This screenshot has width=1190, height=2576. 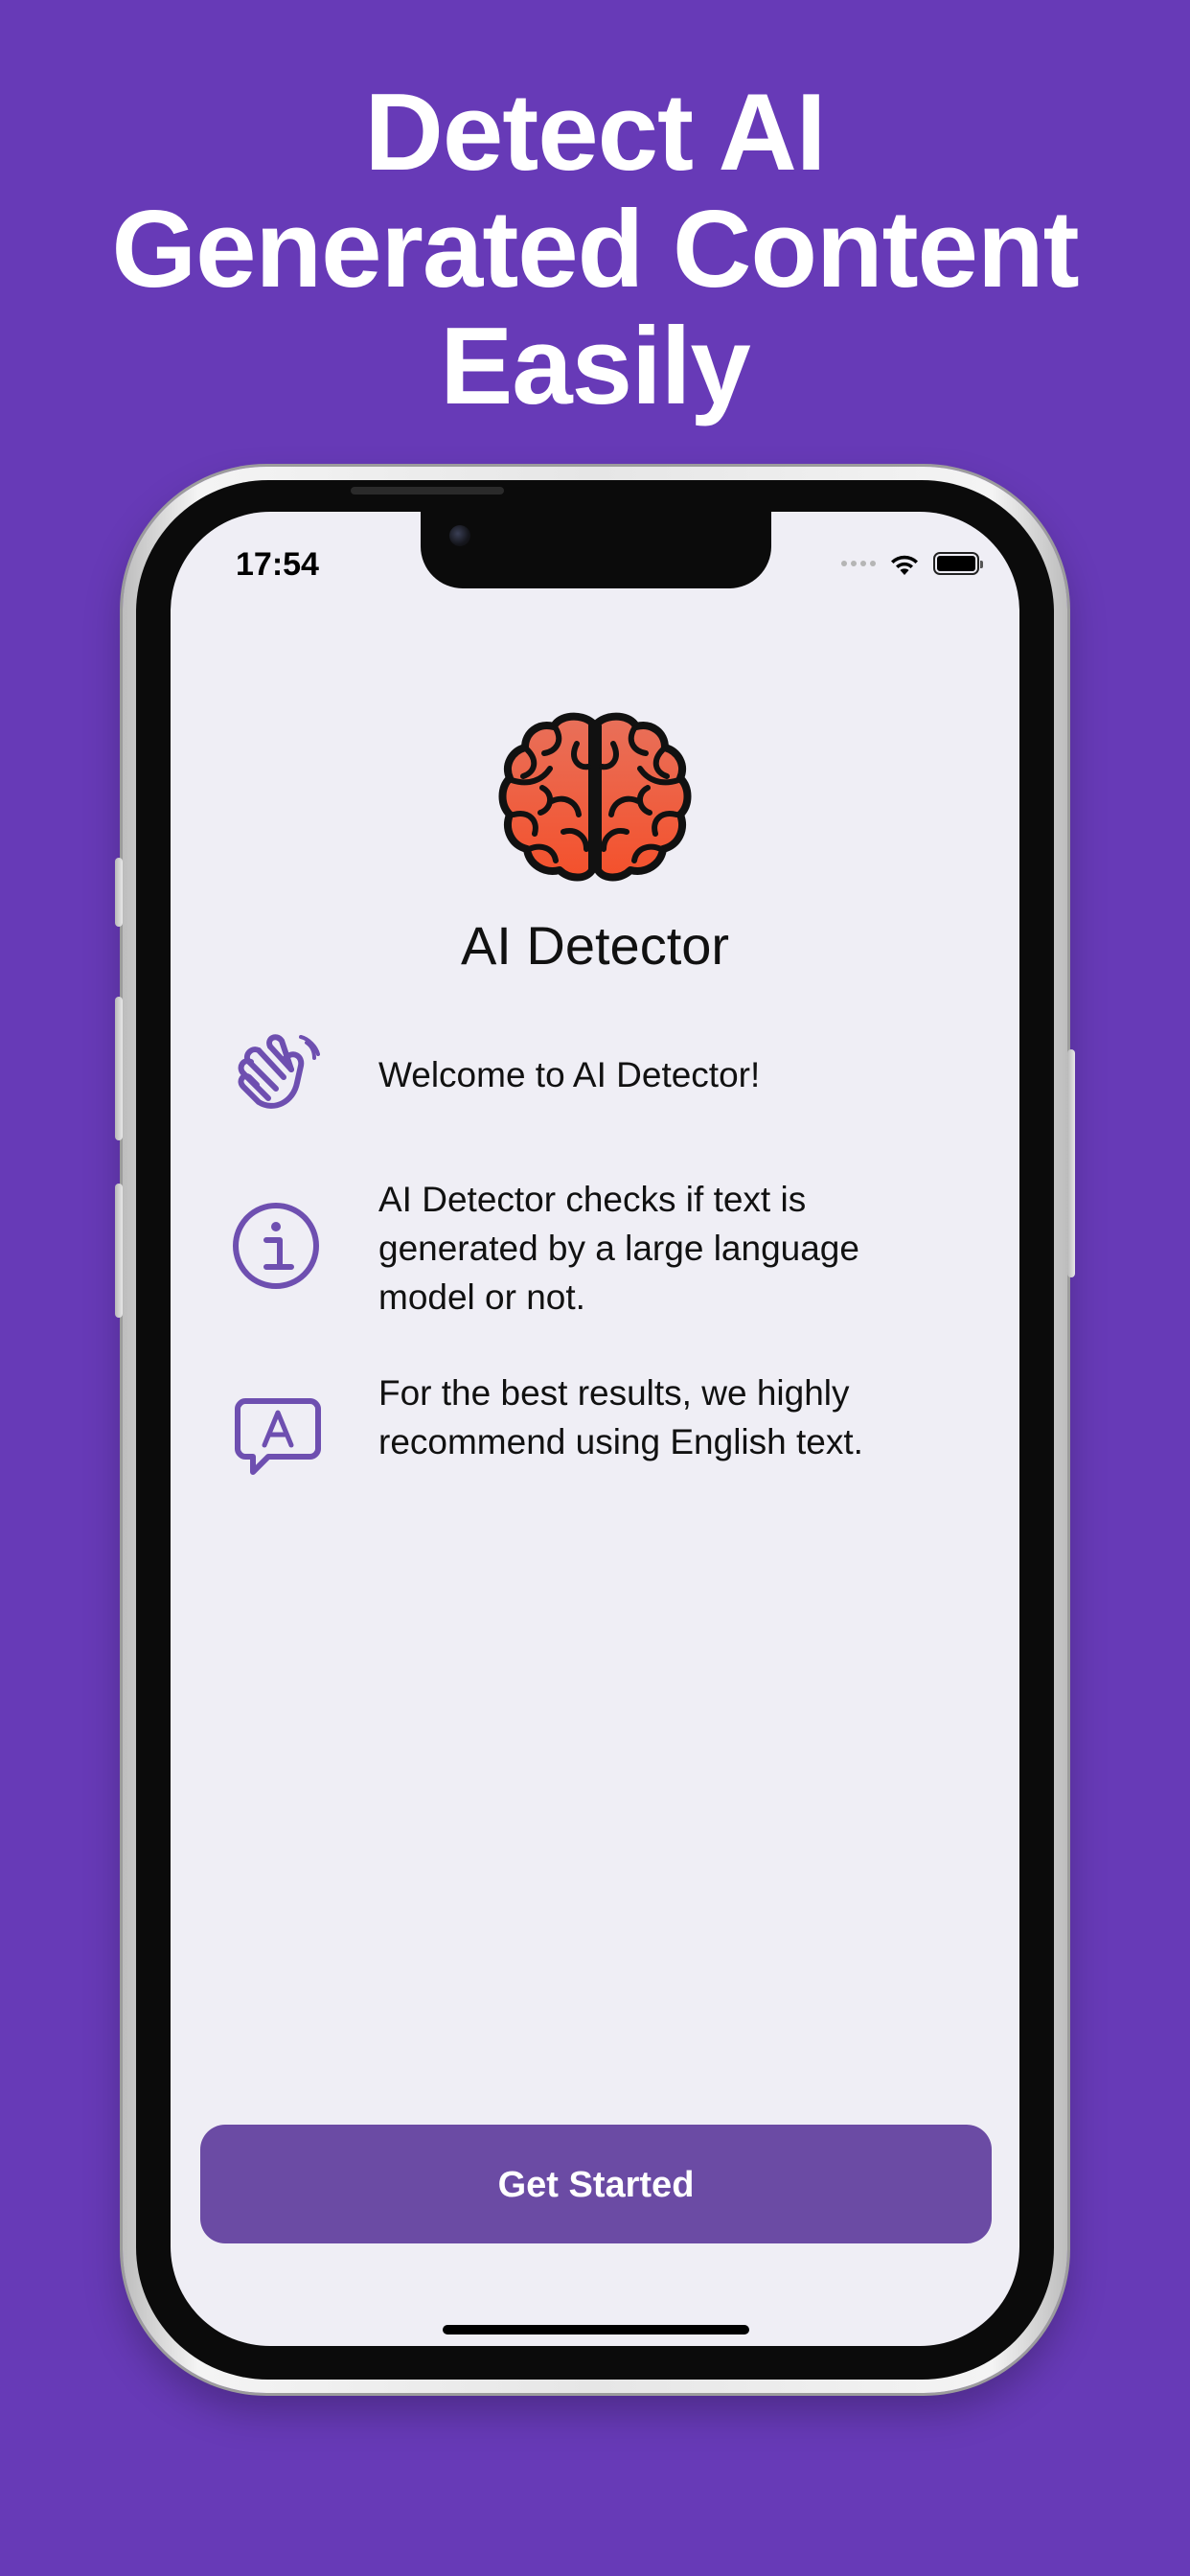 What do you see at coordinates (596, 2329) in the screenshot?
I see `home-indicator` at bounding box center [596, 2329].